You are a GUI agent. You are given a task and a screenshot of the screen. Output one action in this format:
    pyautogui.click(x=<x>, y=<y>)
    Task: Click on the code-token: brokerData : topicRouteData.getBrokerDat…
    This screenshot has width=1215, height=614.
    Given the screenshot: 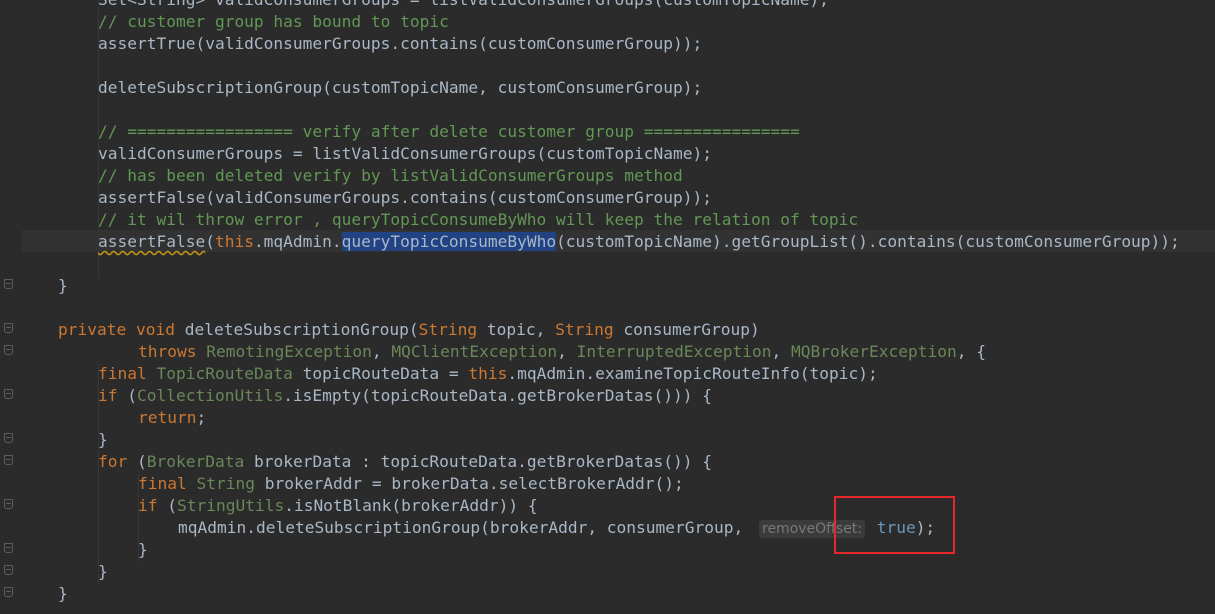 What is the action you would take?
    pyautogui.click(x=483, y=461)
    